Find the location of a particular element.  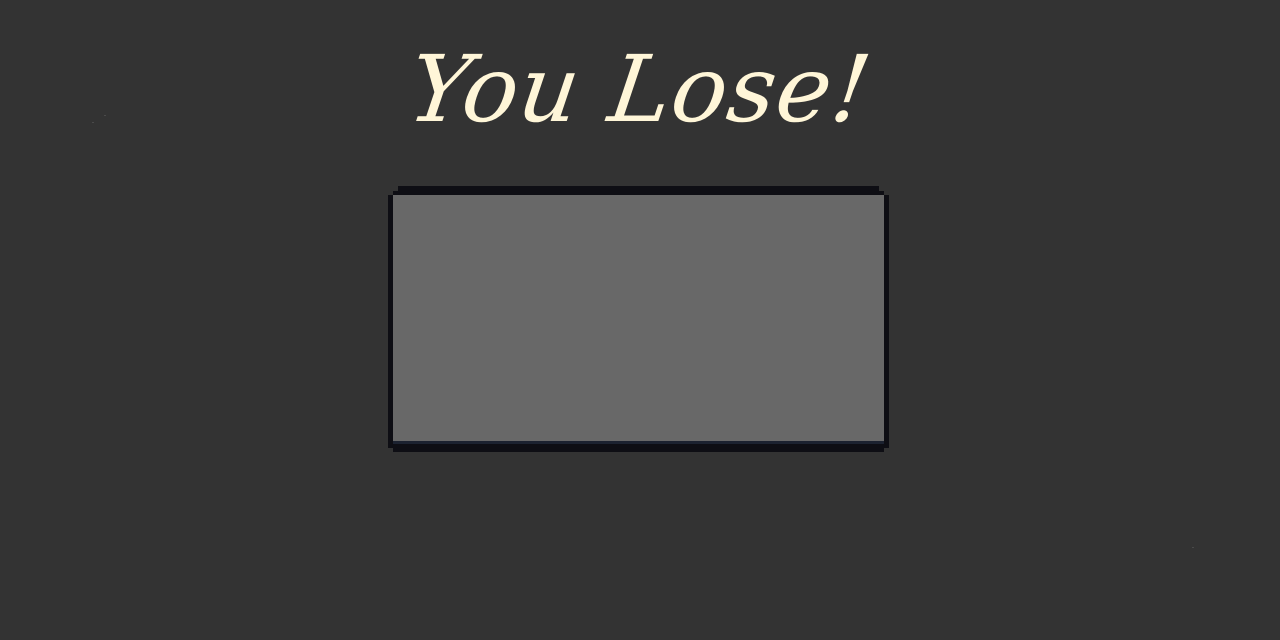

panel-bottom-shade is located at coordinates (638, 442).